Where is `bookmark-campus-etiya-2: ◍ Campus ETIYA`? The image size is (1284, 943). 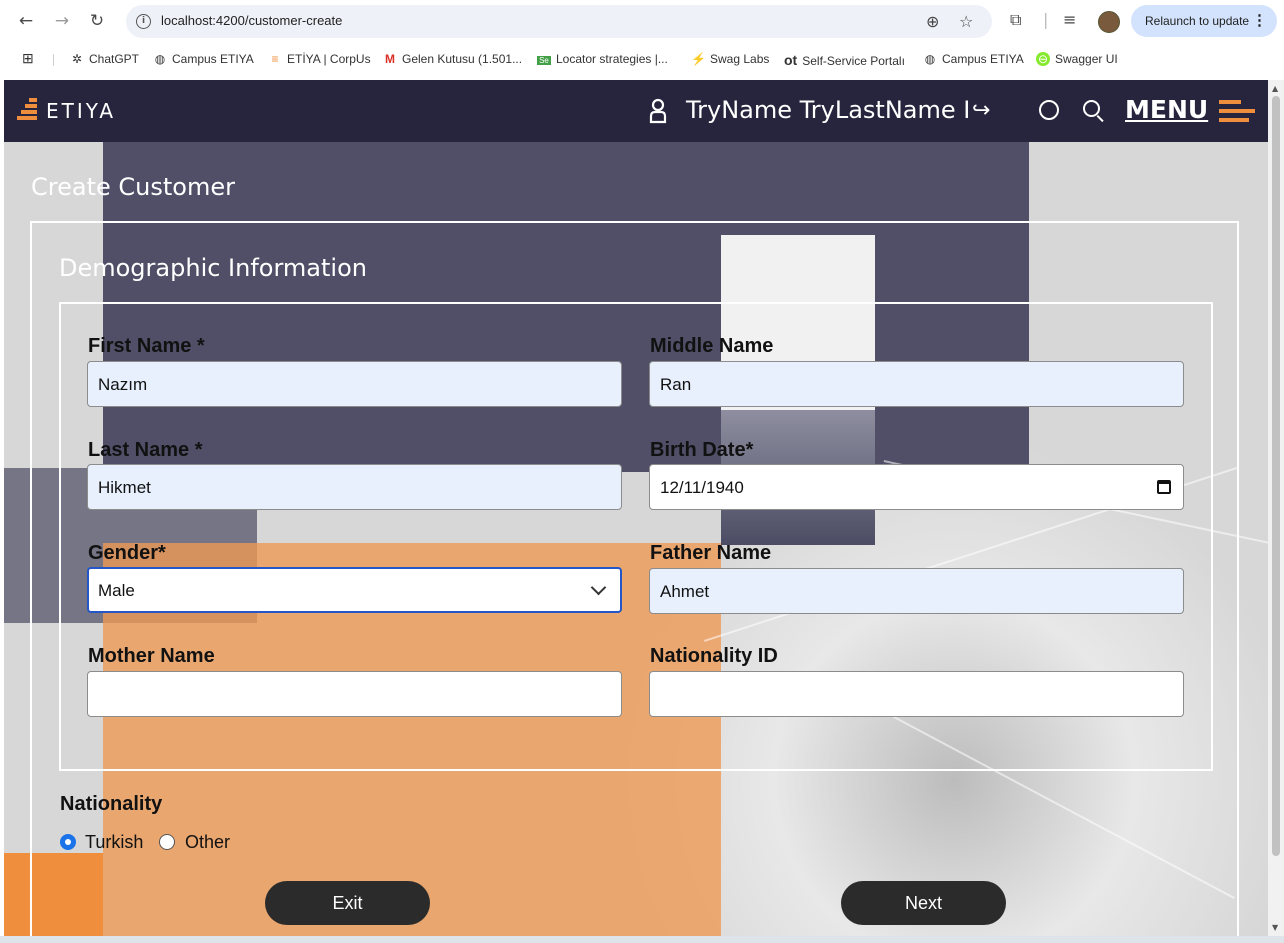 bookmark-campus-etiya-2: ◍ Campus ETIYA is located at coordinates (973, 59).